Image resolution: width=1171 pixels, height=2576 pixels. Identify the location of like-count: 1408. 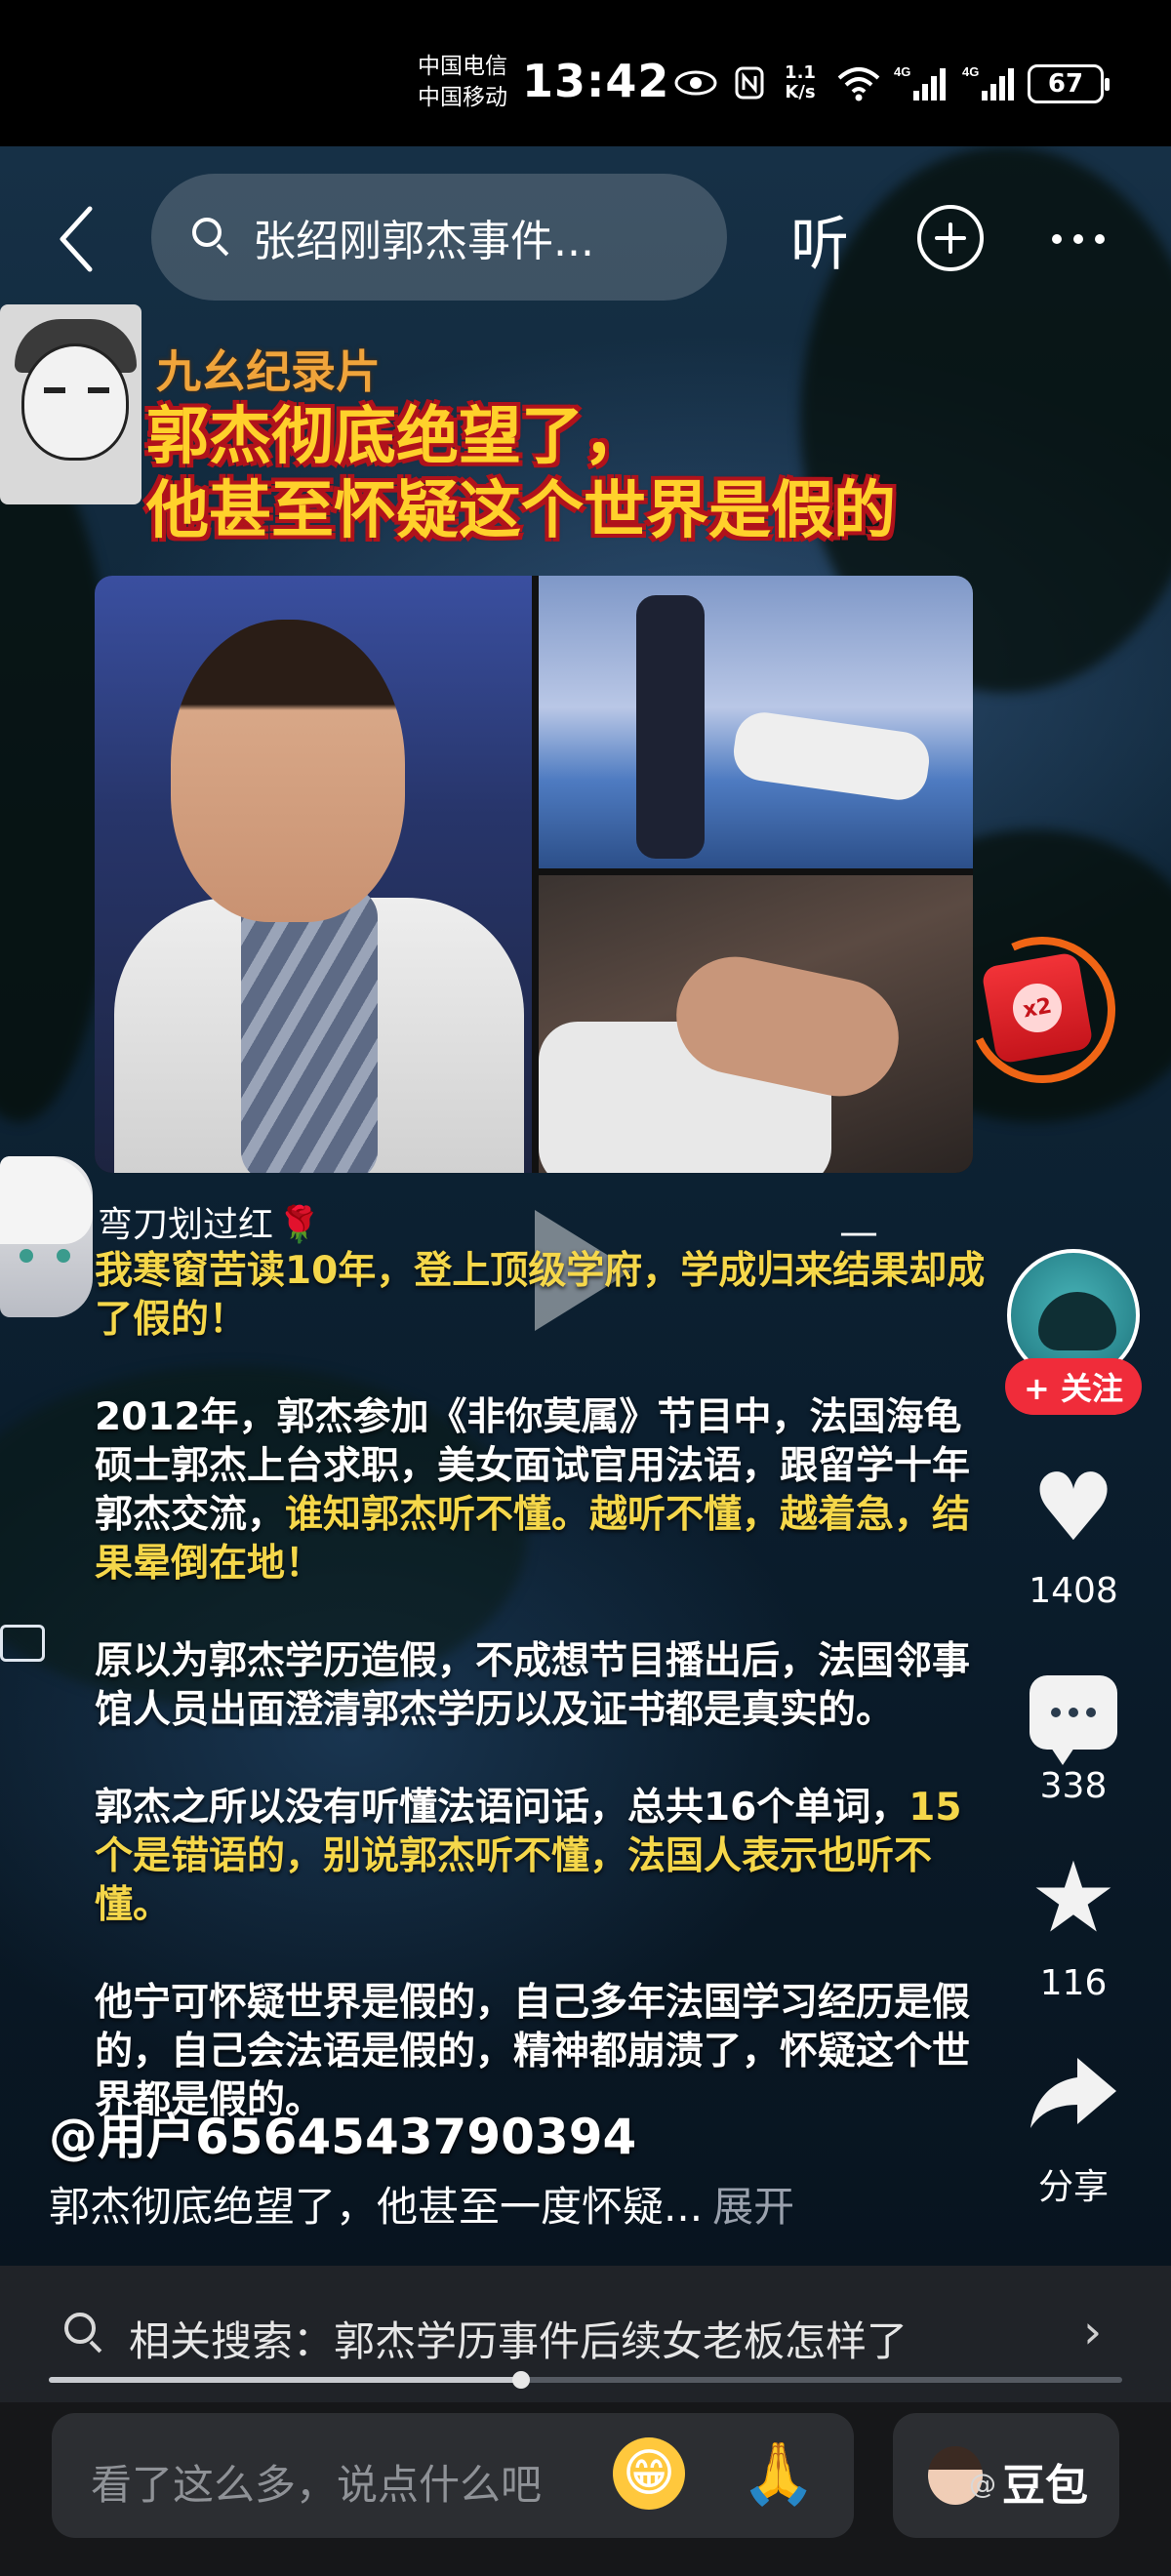
(1073, 1591).